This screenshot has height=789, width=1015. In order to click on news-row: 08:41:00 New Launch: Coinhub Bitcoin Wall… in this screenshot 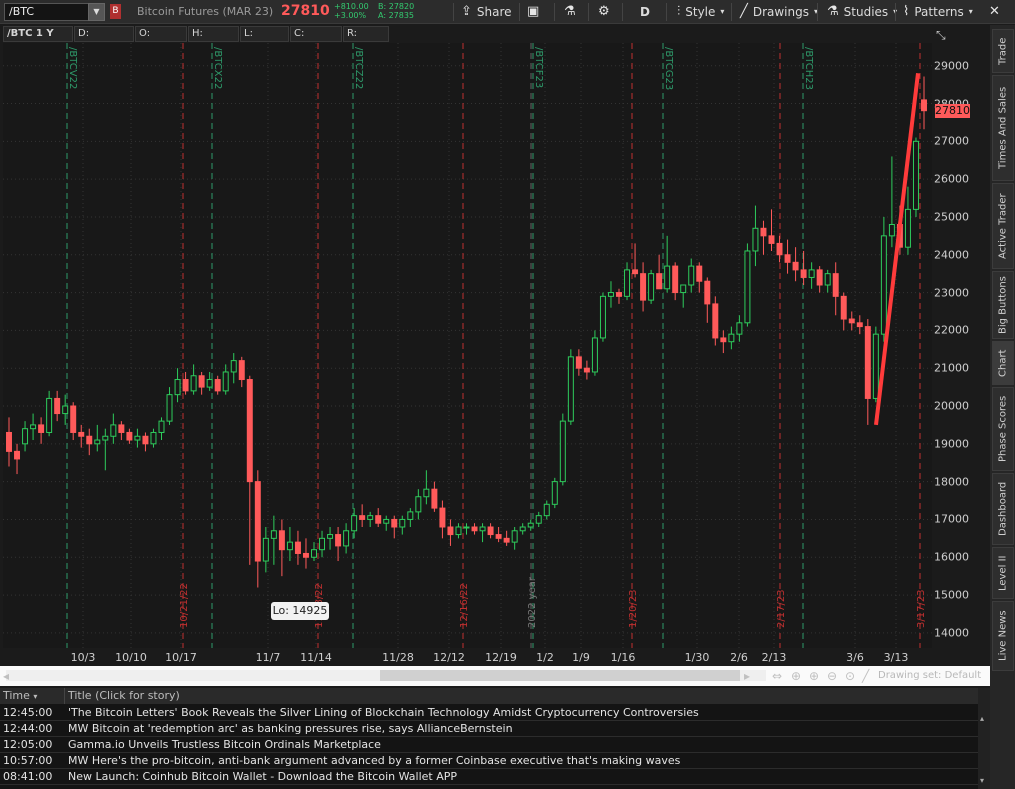, I will do `click(489, 777)`.